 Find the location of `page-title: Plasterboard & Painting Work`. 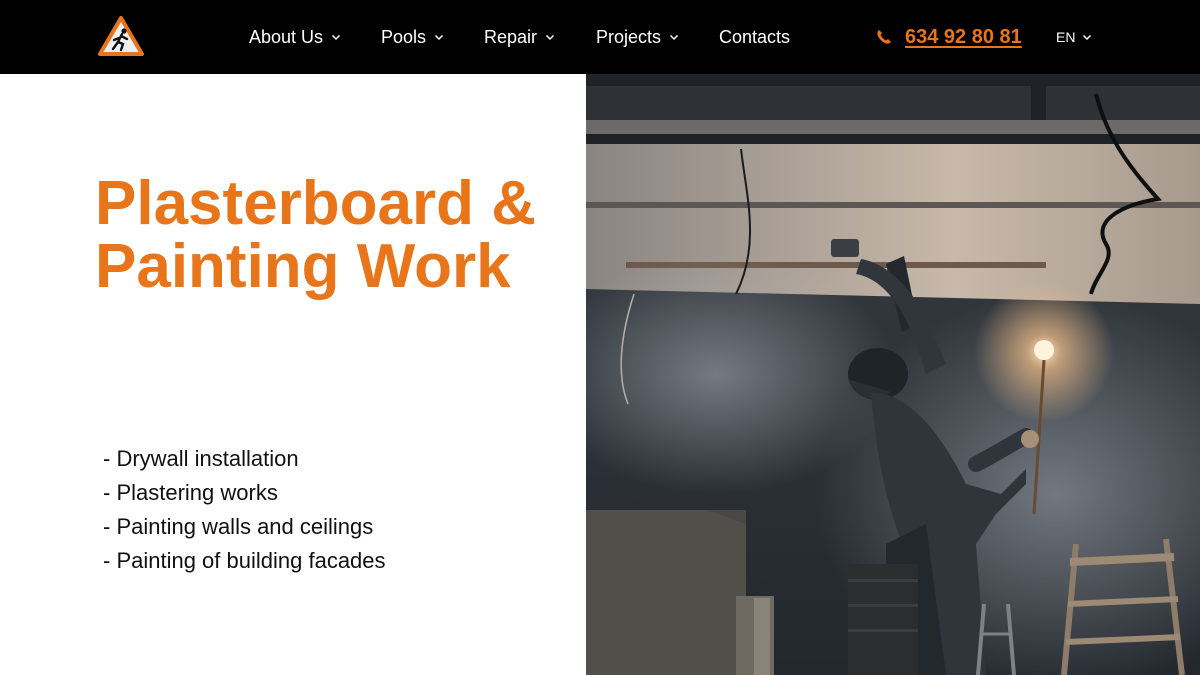

page-title: Plasterboard & Painting Work is located at coordinates (335, 235).